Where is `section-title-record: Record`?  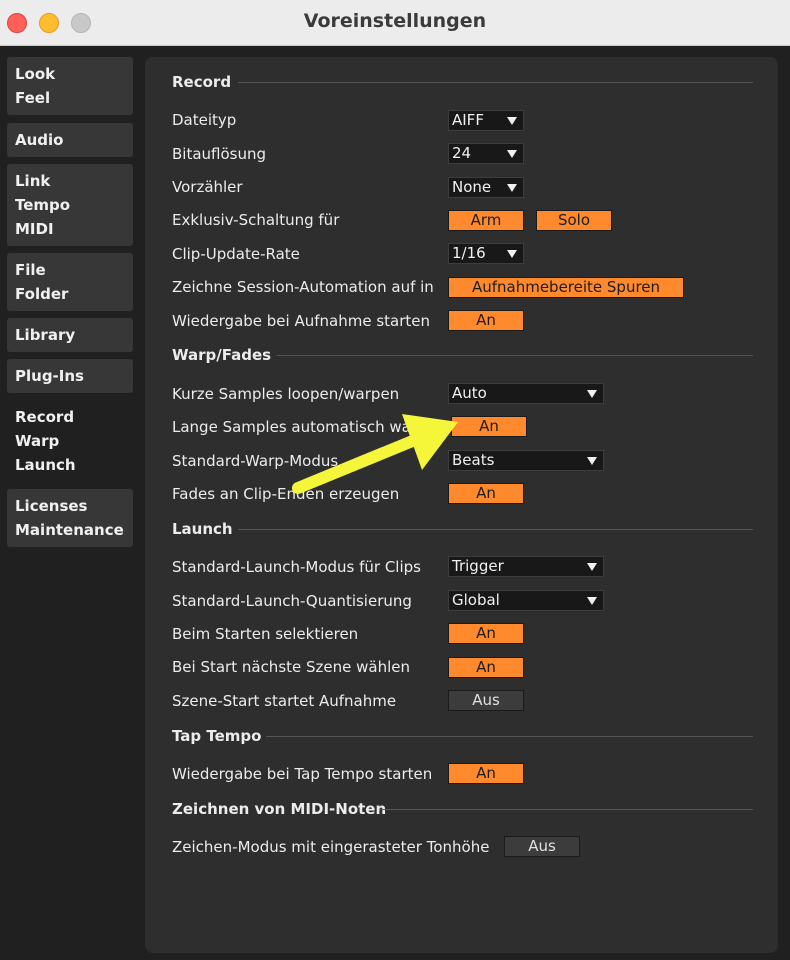 section-title-record: Record is located at coordinates (202, 82).